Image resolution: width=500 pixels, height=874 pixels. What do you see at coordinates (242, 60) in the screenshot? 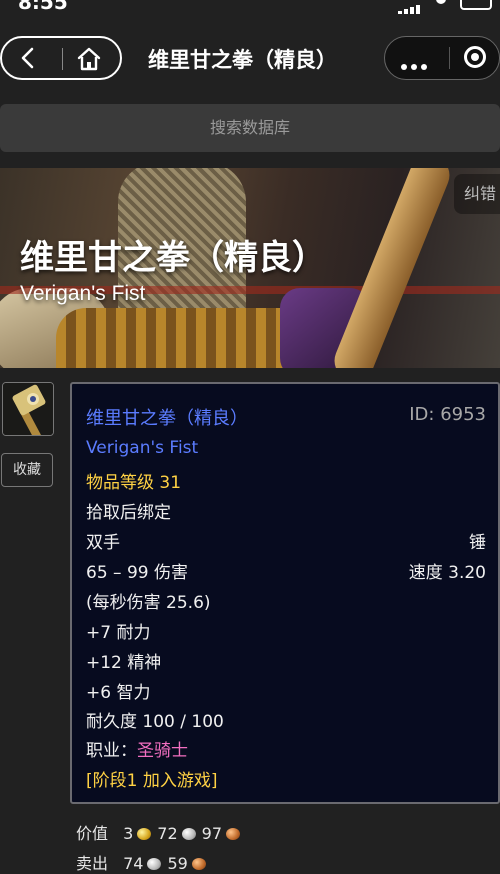
I see `page-title: 维里甘之拳（精良）` at bounding box center [242, 60].